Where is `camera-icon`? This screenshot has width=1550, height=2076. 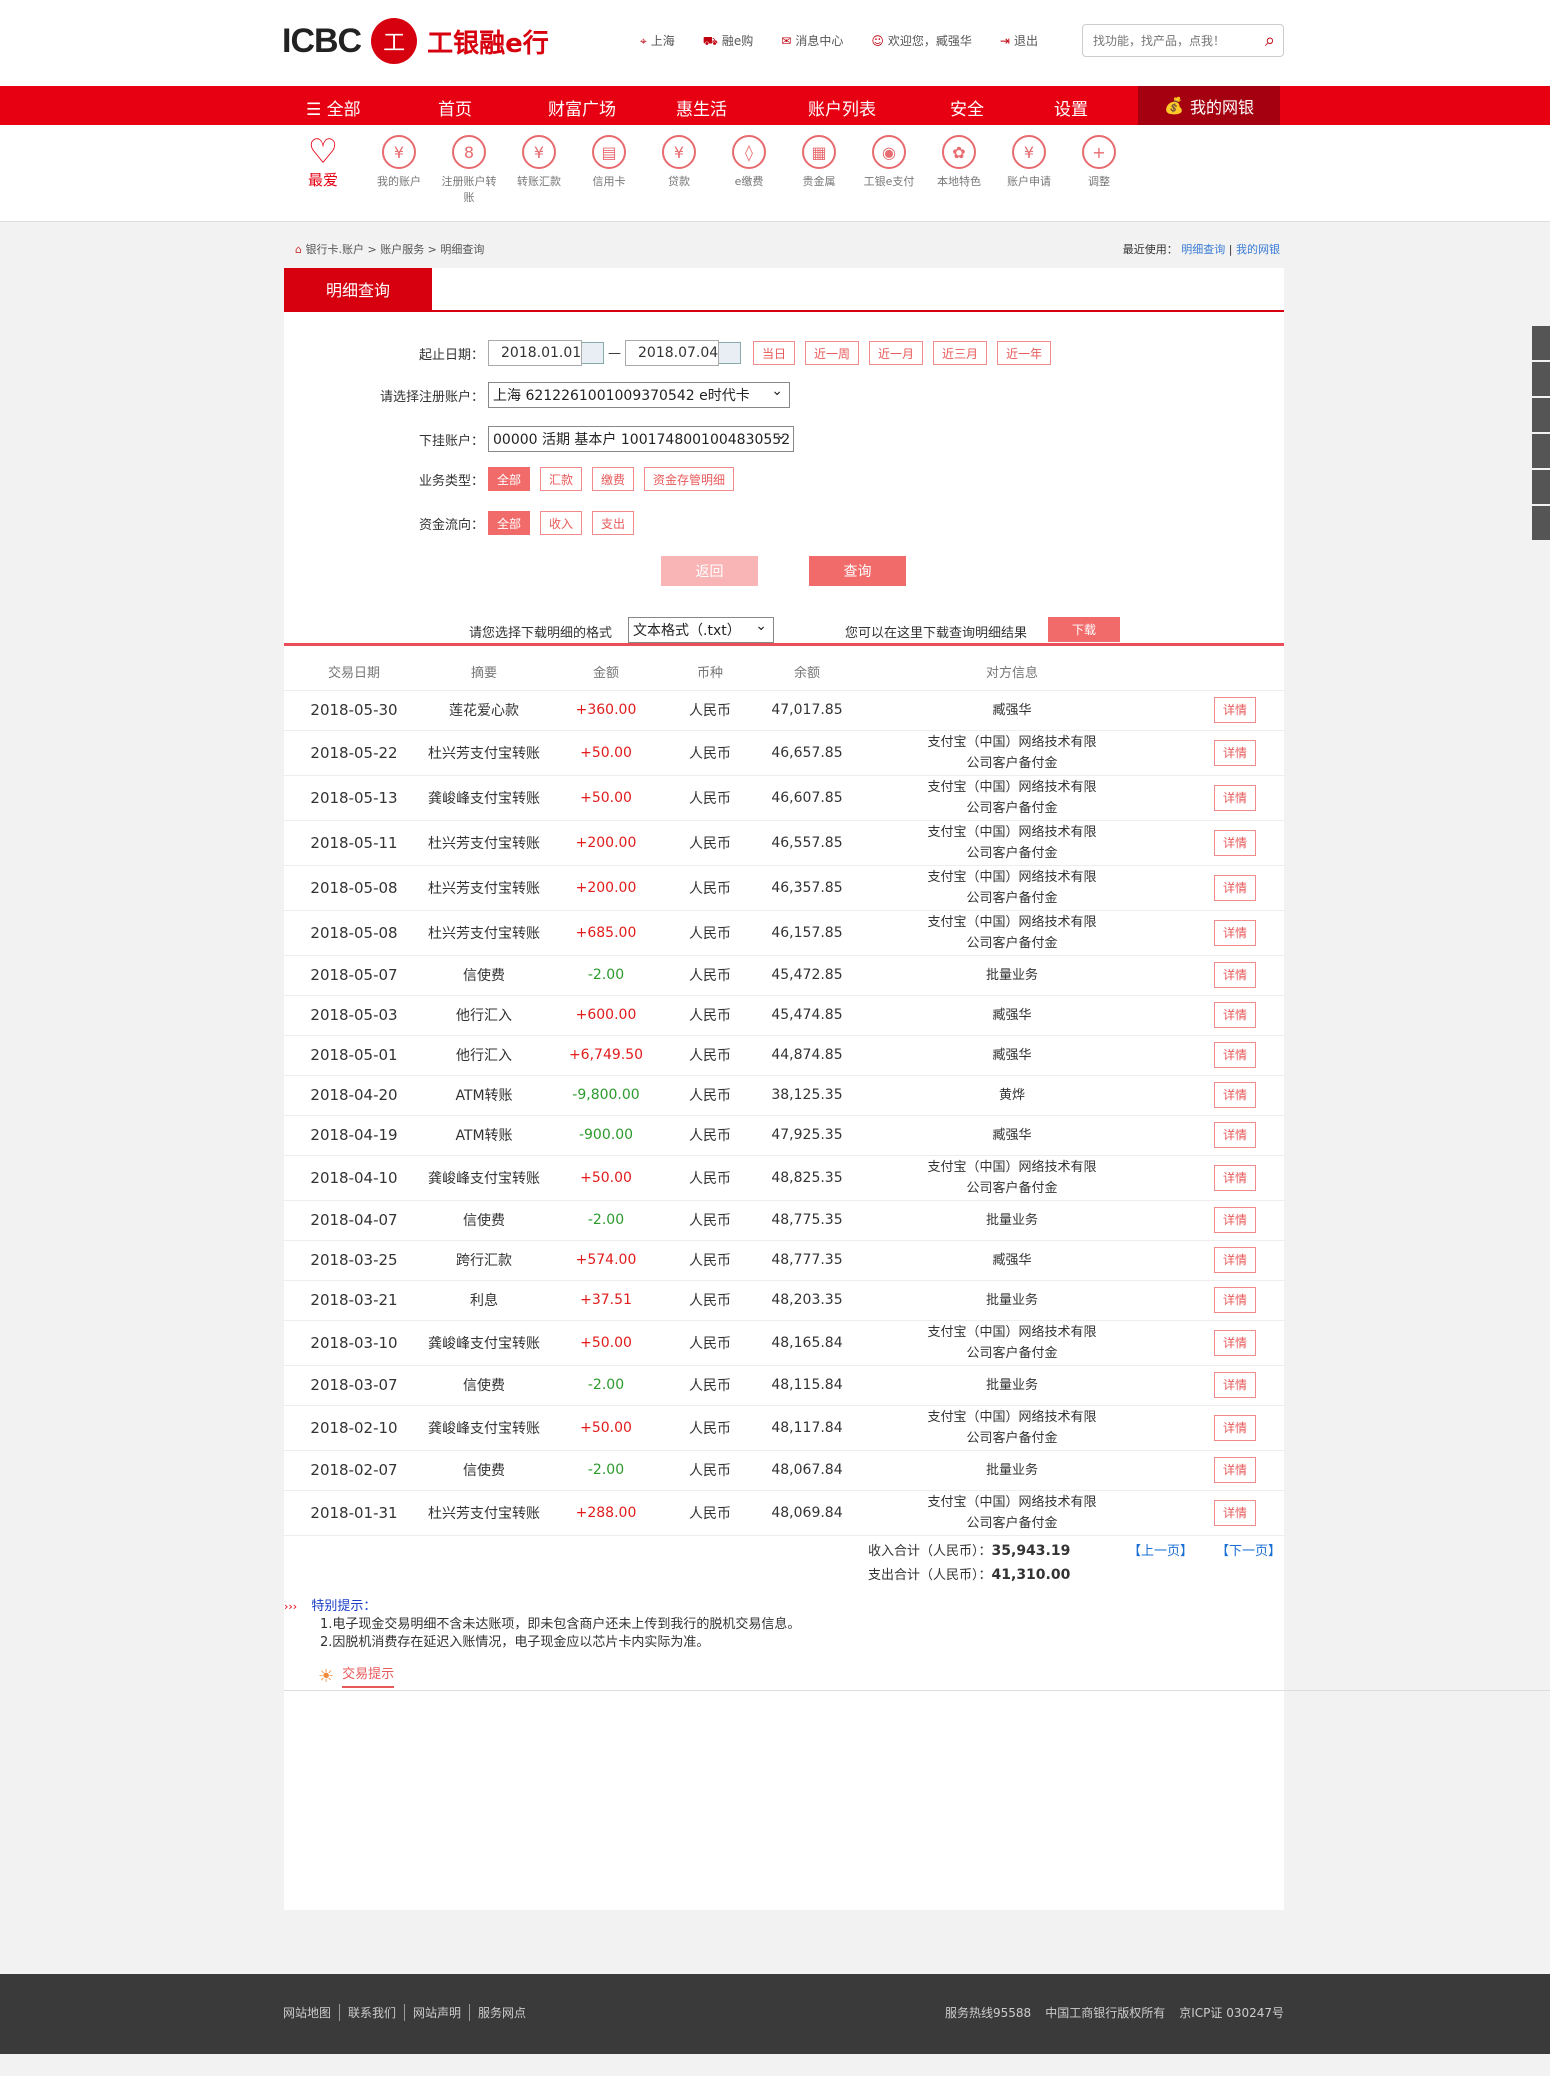 camera-icon is located at coordinates (1541, 415).